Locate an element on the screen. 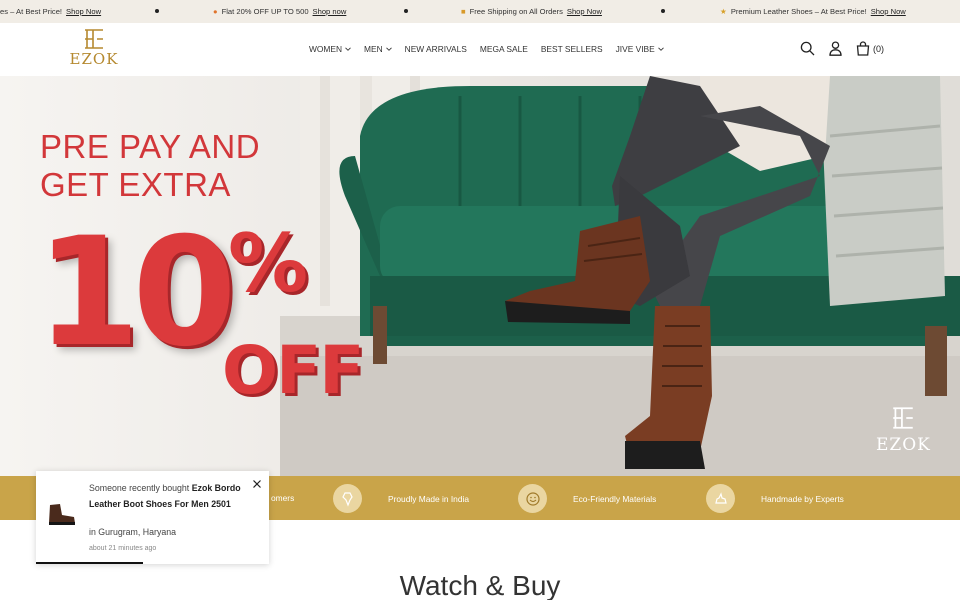 The height and width of the screenshot is (600, 960). hero-watermark-logo: EZOK is located at coordinates (903, 430).